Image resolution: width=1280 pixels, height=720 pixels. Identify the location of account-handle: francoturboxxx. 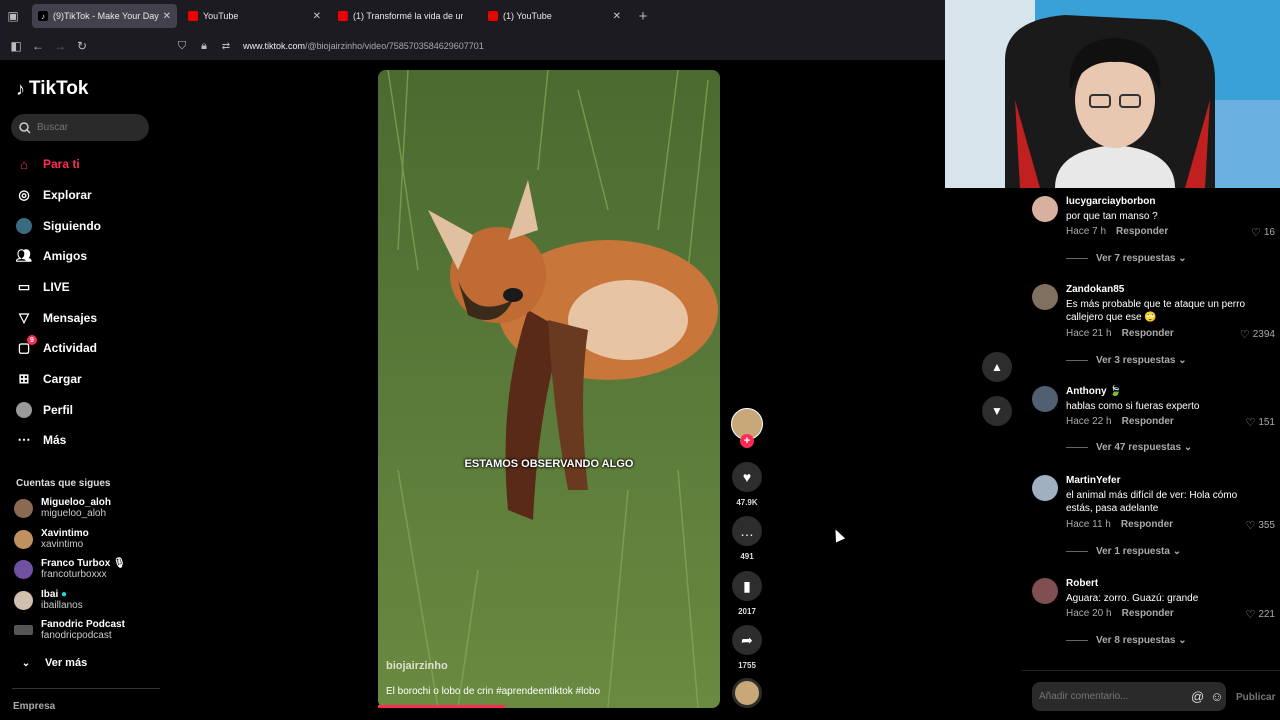
(74, 574).